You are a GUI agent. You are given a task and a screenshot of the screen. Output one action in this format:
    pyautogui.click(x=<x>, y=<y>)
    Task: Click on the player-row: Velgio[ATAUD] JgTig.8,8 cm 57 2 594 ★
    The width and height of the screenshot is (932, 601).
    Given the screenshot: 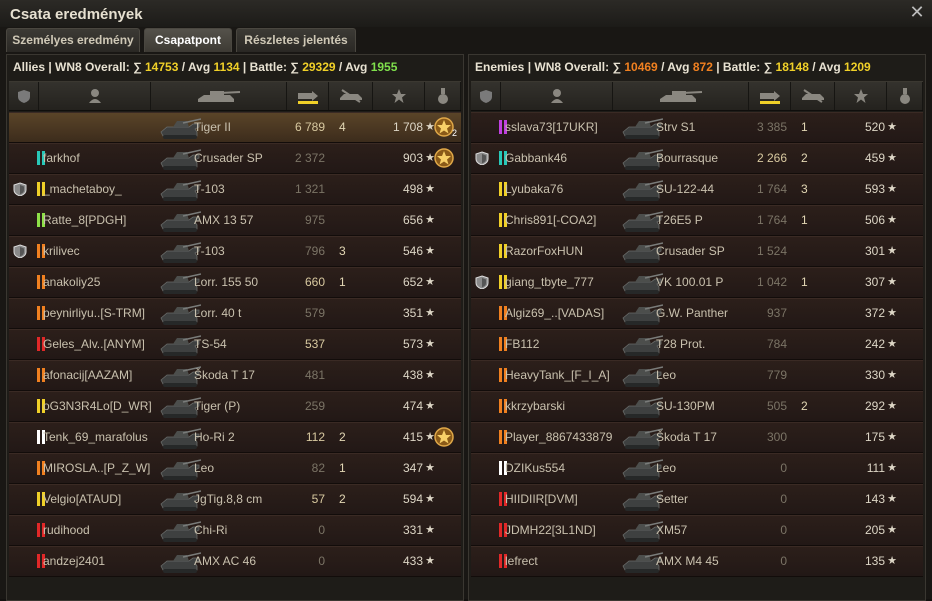 What is the action you would take?
    pyautogui.click(x=235, y=499)
    